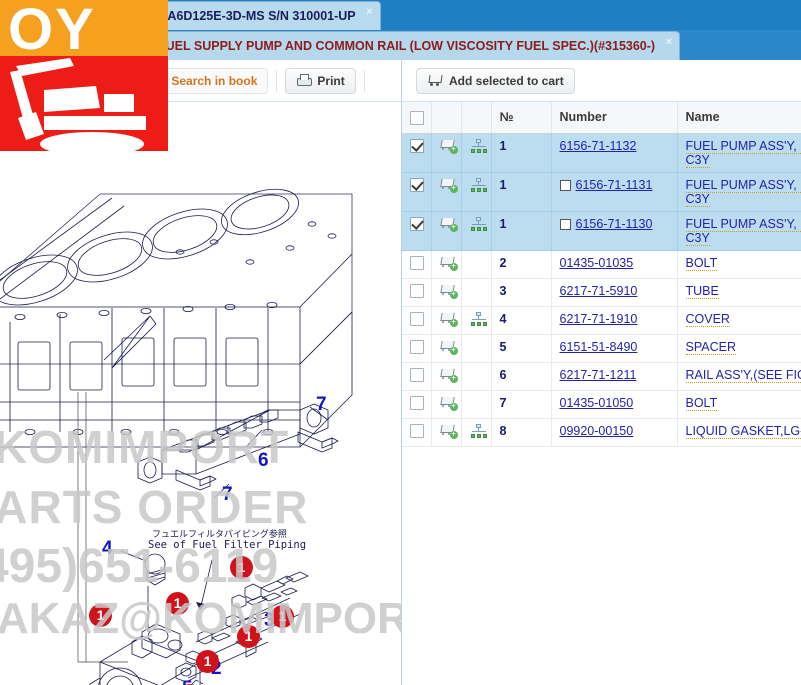  What do you see at coordinates (599, 347) in the screenshot?
I see `part-number-link: 6151-51-8490` at bounding box center [599, 347].